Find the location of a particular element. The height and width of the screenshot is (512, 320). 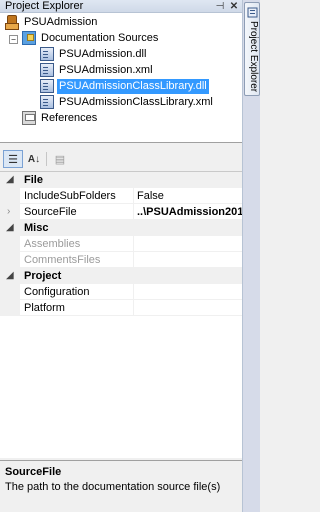

property-value: ..\PSUAdmission2019 is located at coordinates (187, 212).